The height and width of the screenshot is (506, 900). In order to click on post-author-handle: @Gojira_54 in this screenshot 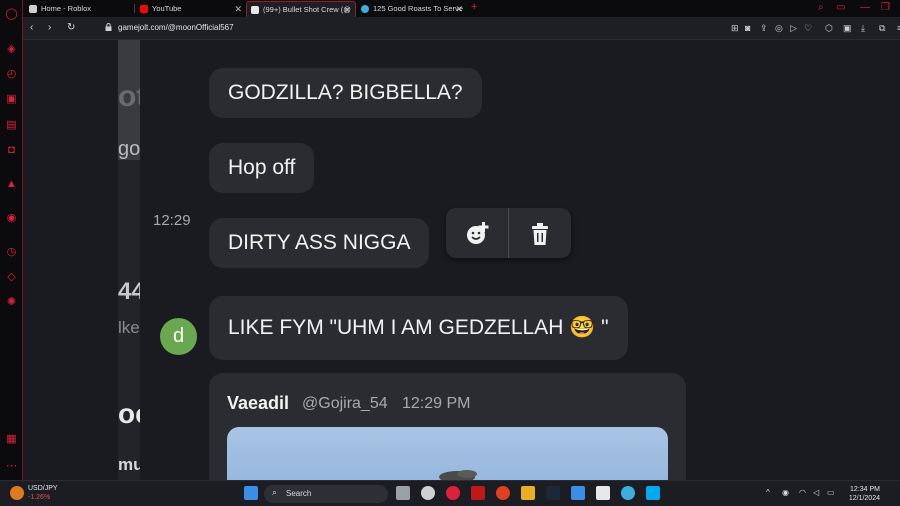, I will do `click(345, 404)`.